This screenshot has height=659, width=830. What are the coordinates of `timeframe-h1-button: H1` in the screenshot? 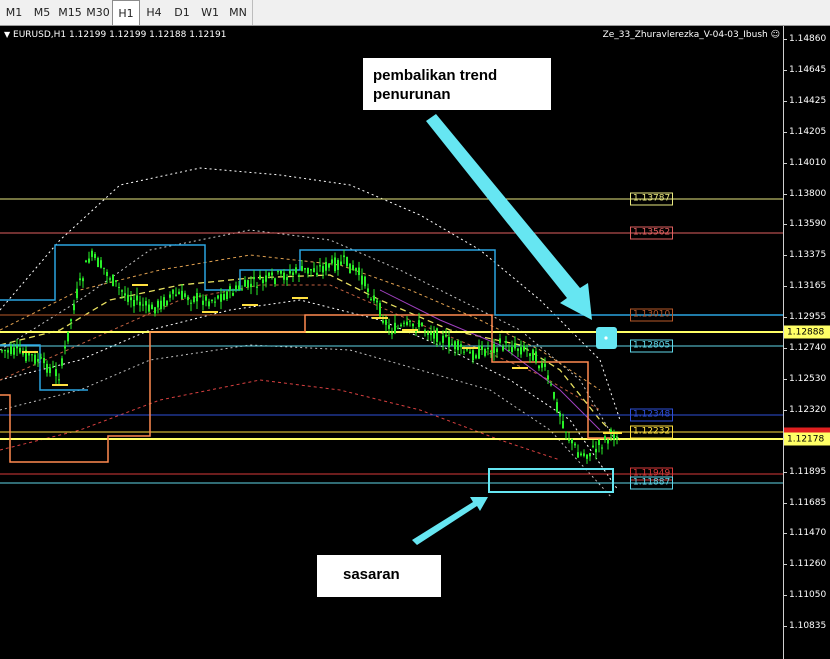 It's located at (126, 12).